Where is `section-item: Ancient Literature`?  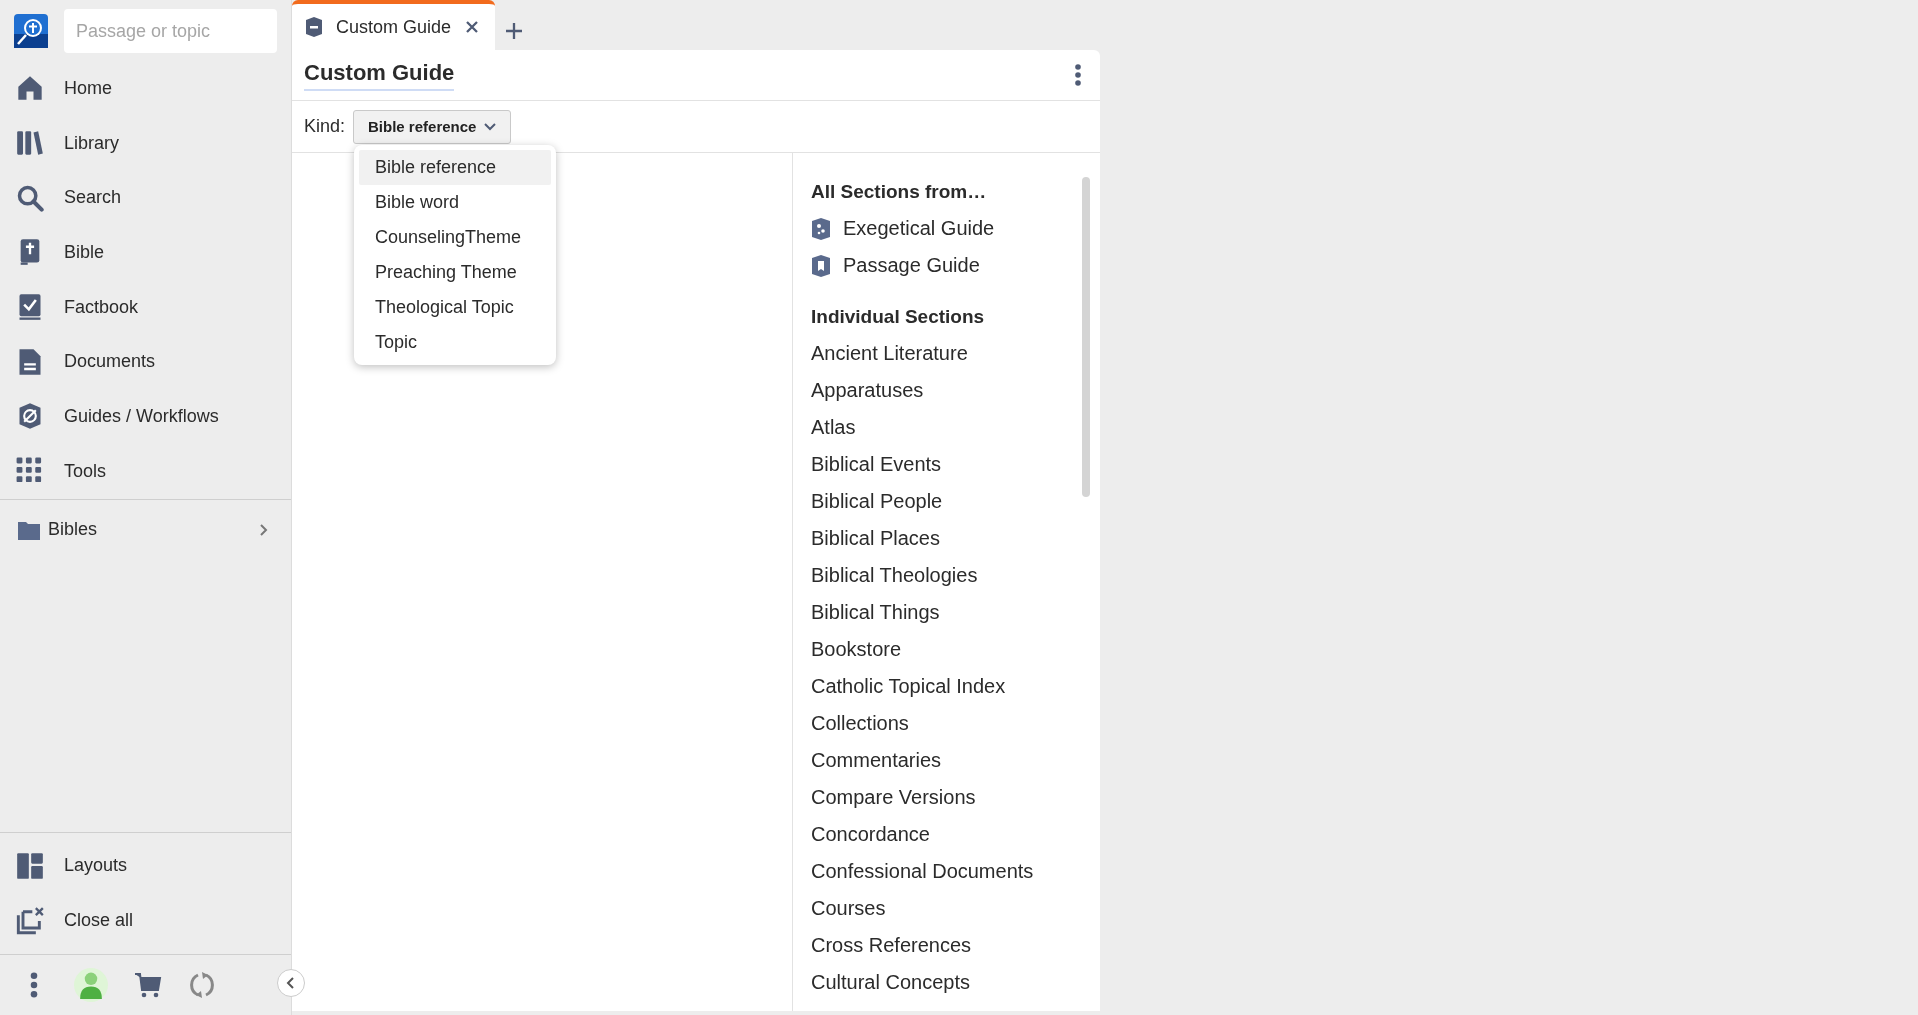
section-item: Ancient Literature is located at coordinates (944, 353).